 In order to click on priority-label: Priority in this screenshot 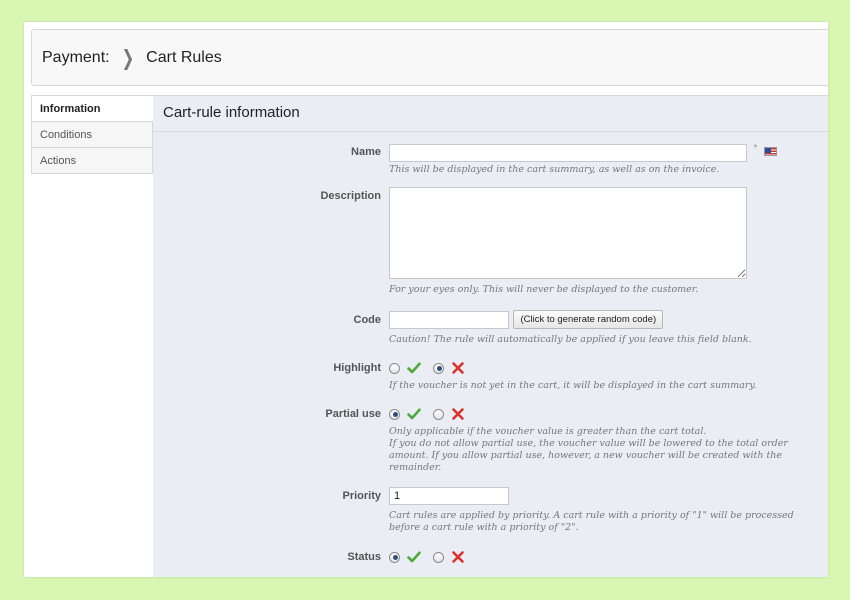, I will do `click(361, 496)`.